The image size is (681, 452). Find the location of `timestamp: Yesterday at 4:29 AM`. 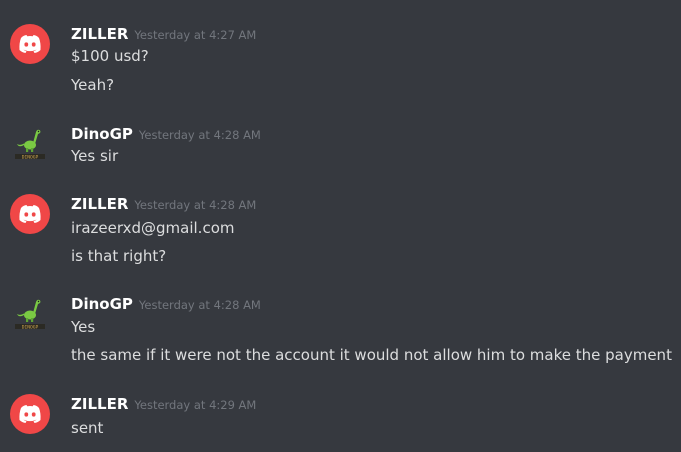

timestamp: Yesterday at 4:29 AM is located at coordinates (195, 405).